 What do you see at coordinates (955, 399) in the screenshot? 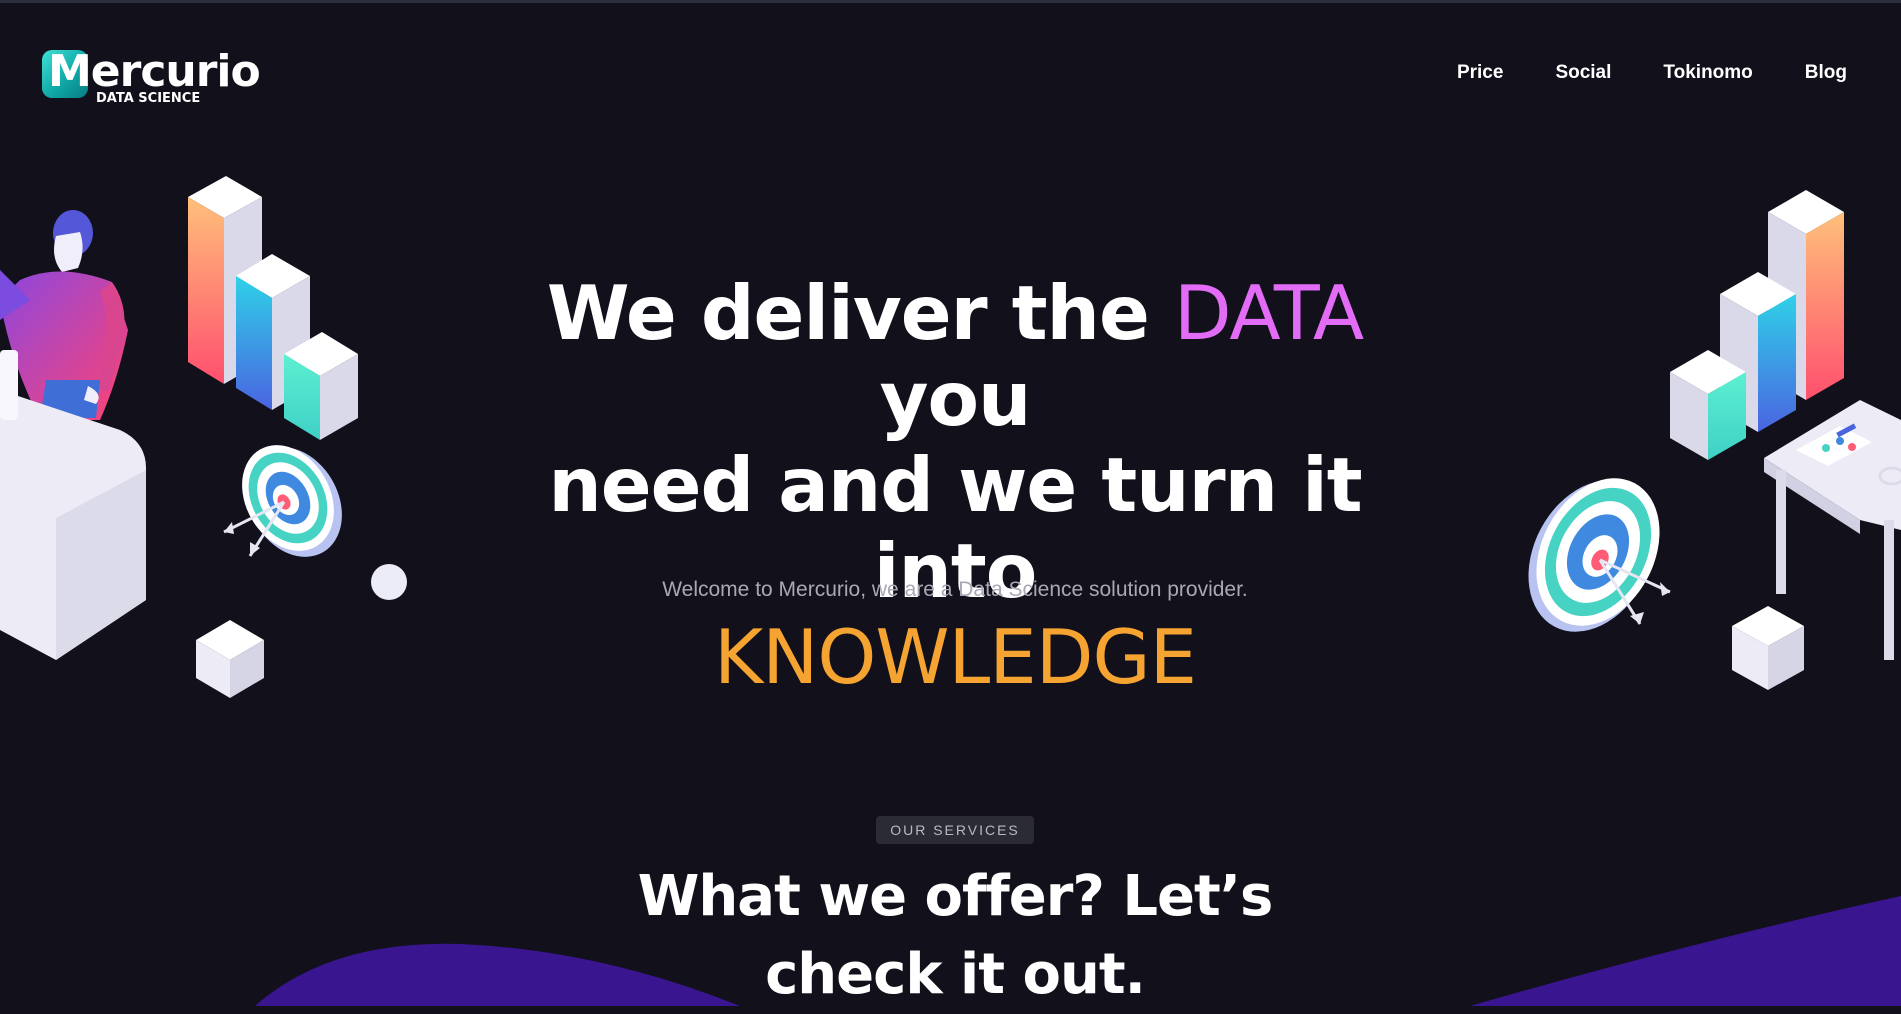
I see `hero-line1-post: you` at bounding box center [955, 399].